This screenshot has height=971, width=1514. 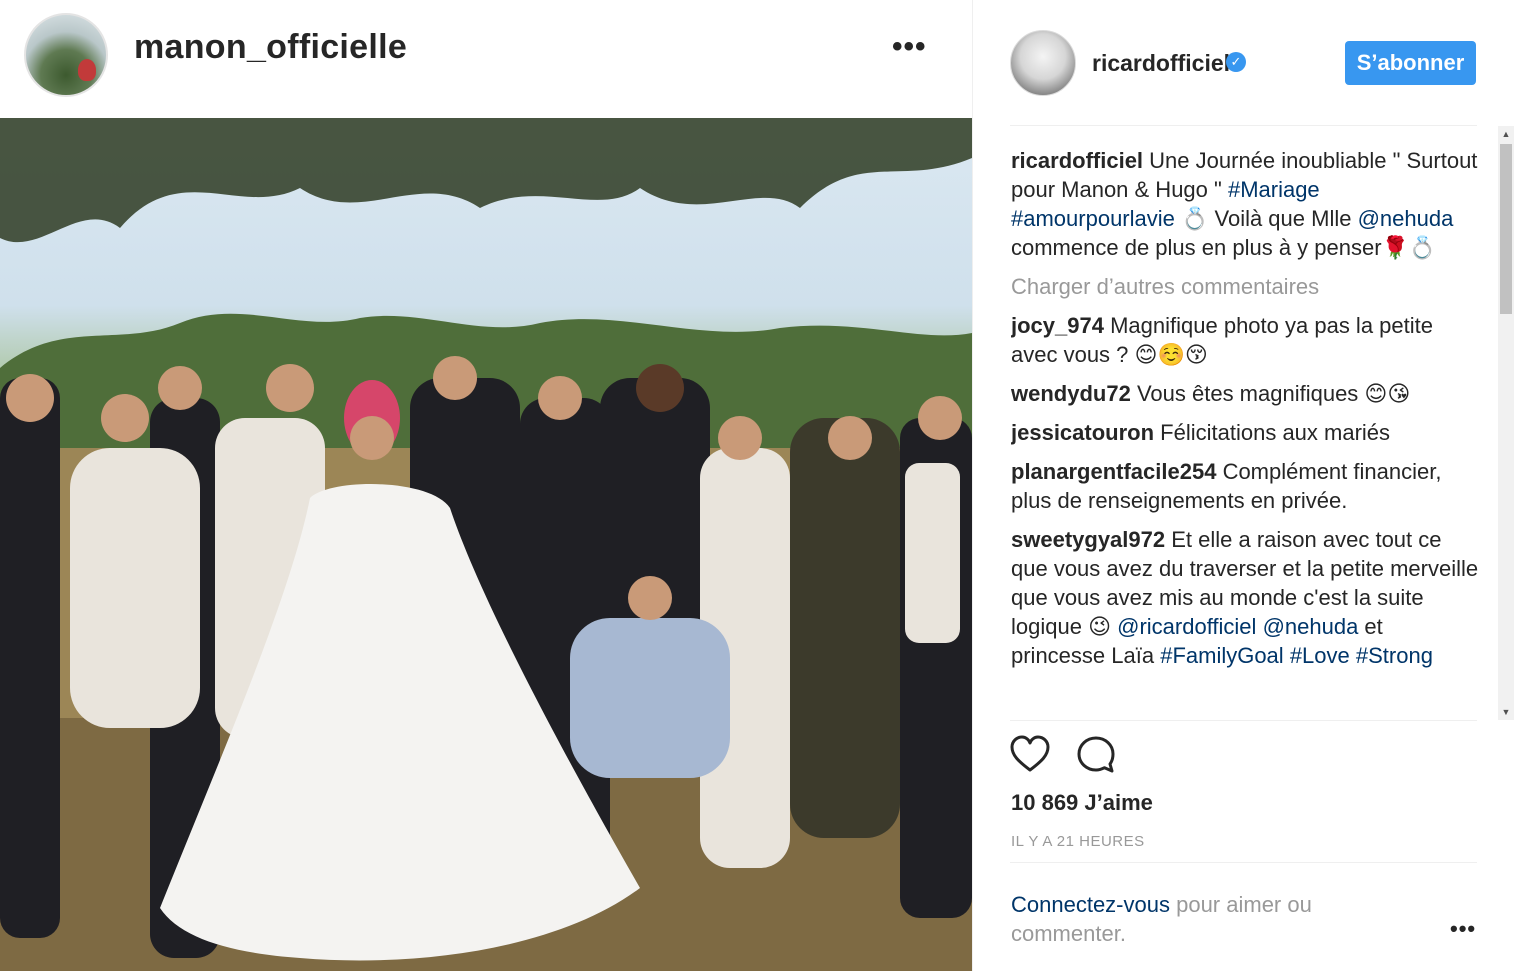 What do you see at coordinates (1506, 712) in the screenshot?
I see `scroll-down-arrow-icon: ▼` at bounding box center [1506, 712].